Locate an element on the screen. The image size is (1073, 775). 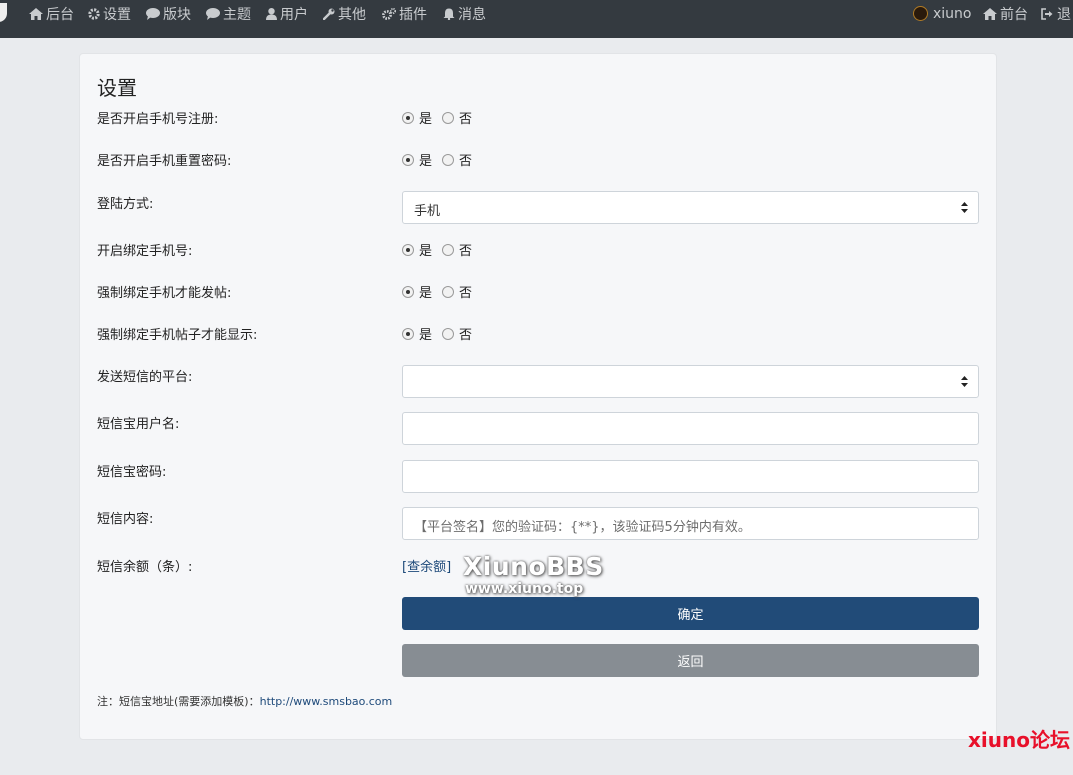
sign-out-icon is located at coordinates (1047, 13).